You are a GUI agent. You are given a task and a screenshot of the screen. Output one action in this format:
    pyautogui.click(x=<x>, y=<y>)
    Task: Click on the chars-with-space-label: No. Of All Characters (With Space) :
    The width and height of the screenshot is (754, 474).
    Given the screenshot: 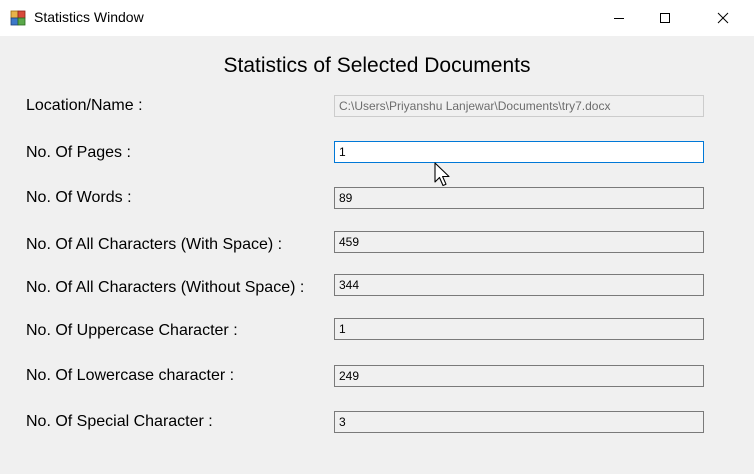 What is the action you would take?
    pyautogui.click(x=154, y=244)
    